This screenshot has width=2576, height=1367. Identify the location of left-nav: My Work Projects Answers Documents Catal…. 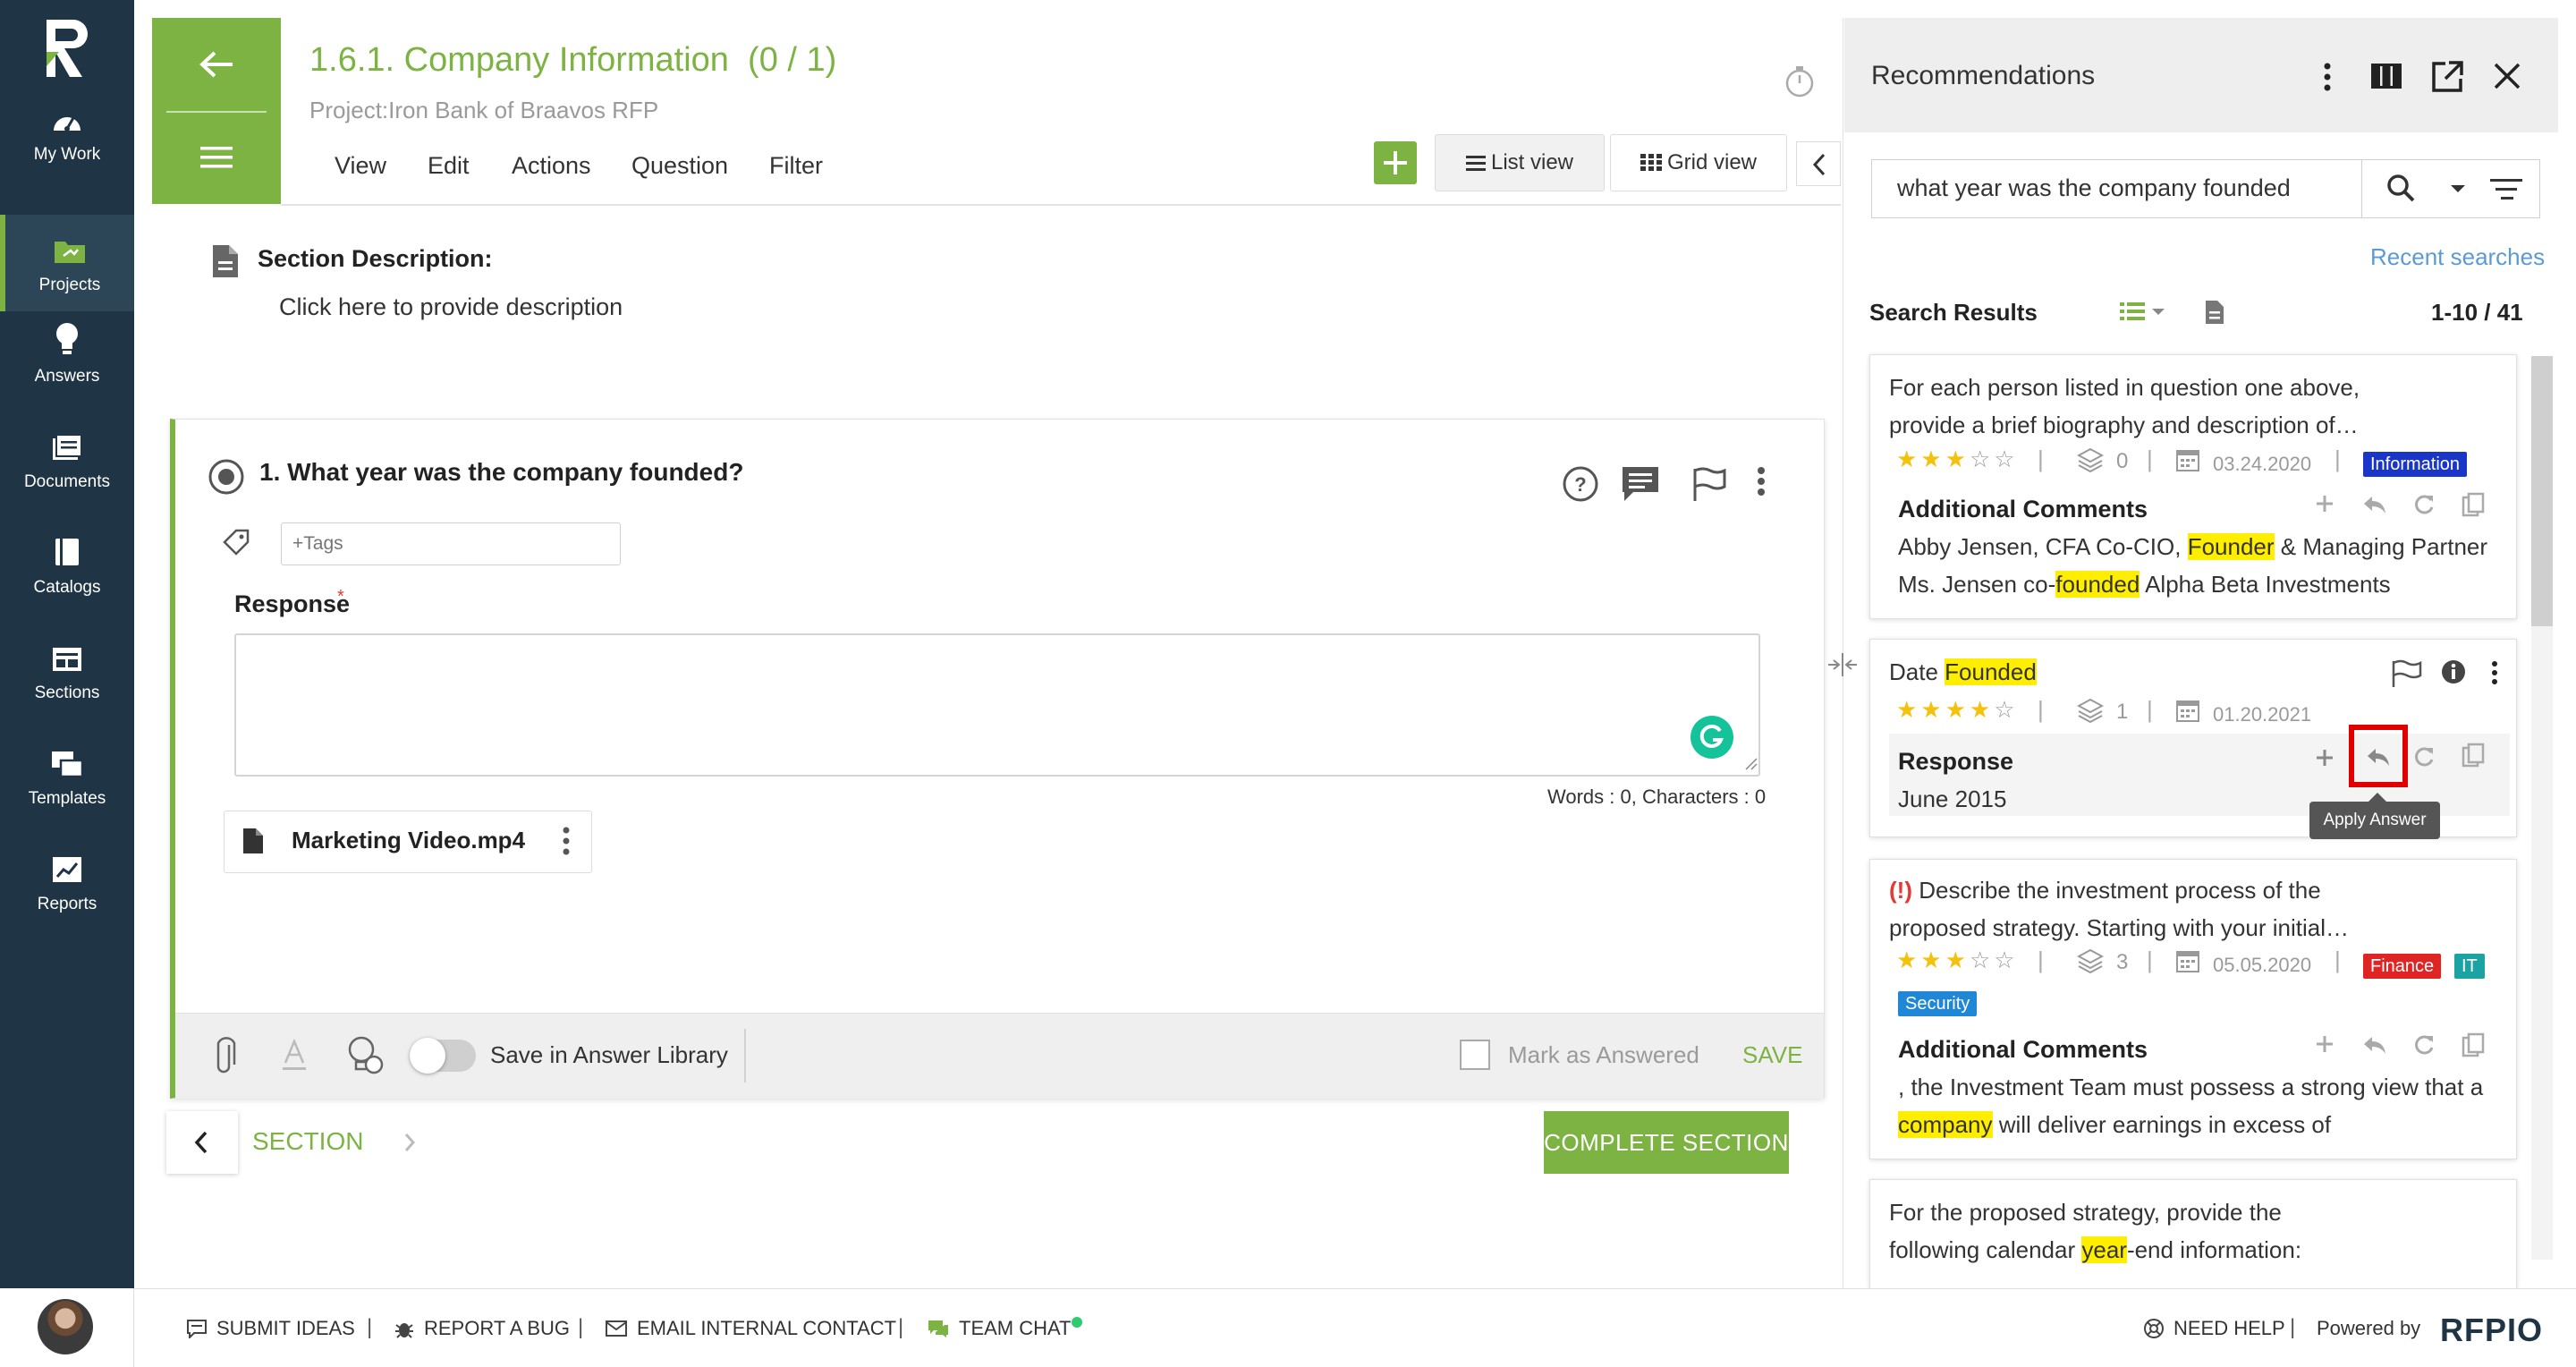
(67, 683).